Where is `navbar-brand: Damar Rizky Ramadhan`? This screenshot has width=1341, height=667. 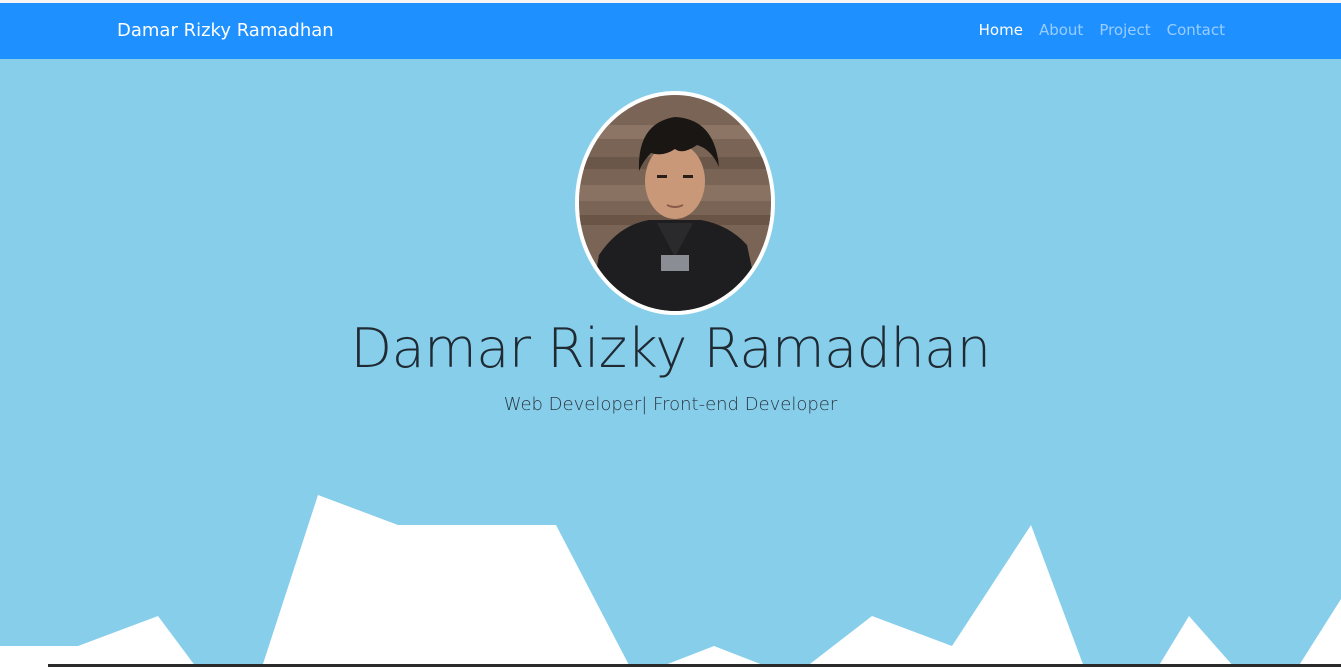 navbar-brand: Damar Rizky Ramadhan is located at coordinates (225, 30).